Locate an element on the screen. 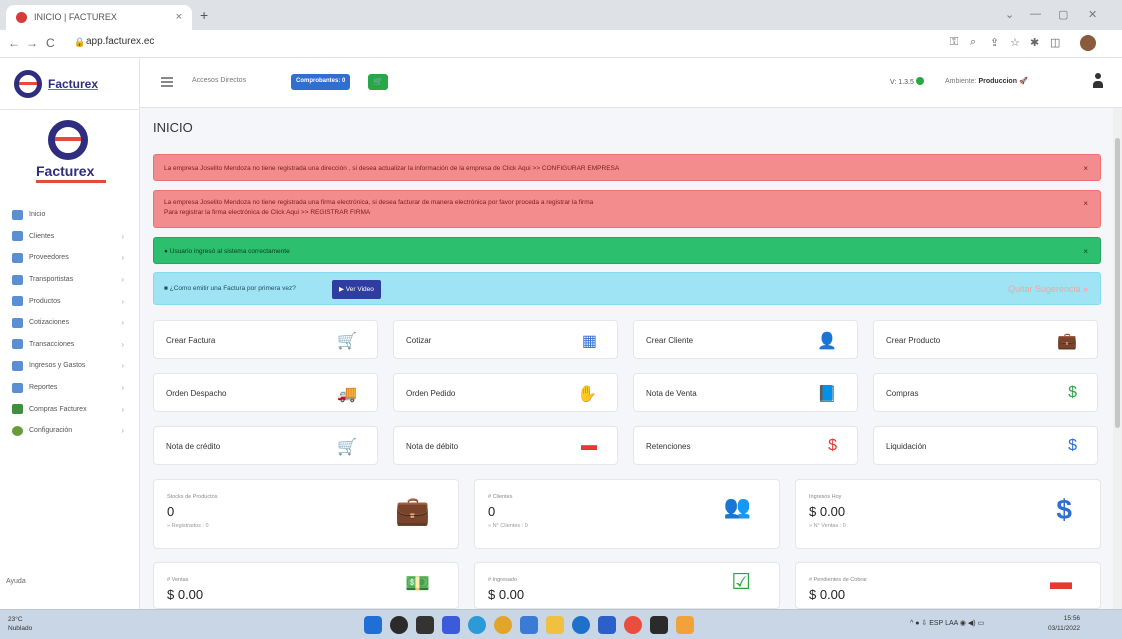 This screenshot has width=1122, height=639. sidebar-item-transacciones: Transacciones › is located at coordinates (70, 345).